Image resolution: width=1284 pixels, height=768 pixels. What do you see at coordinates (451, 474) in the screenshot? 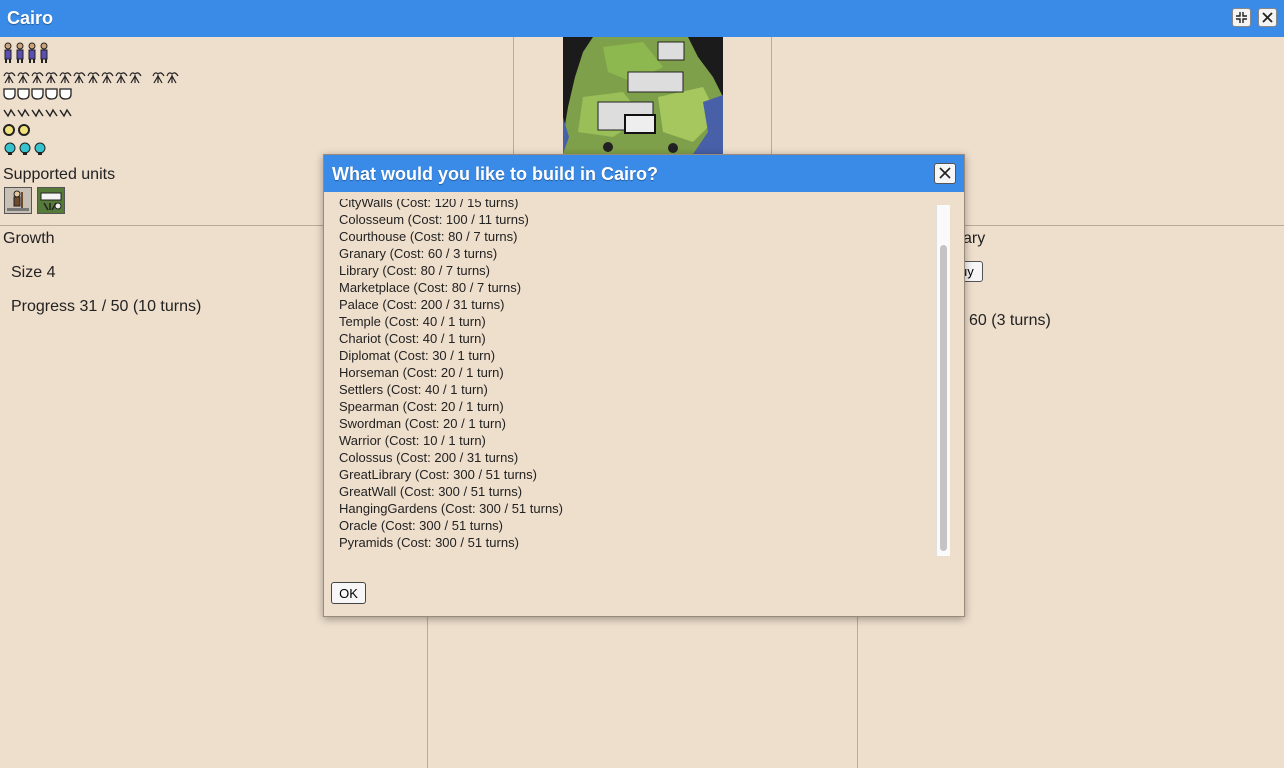
I see `build-option: GreatLibrary (Cost: 300 / 51 turns)` at bounding box center [451, 474].